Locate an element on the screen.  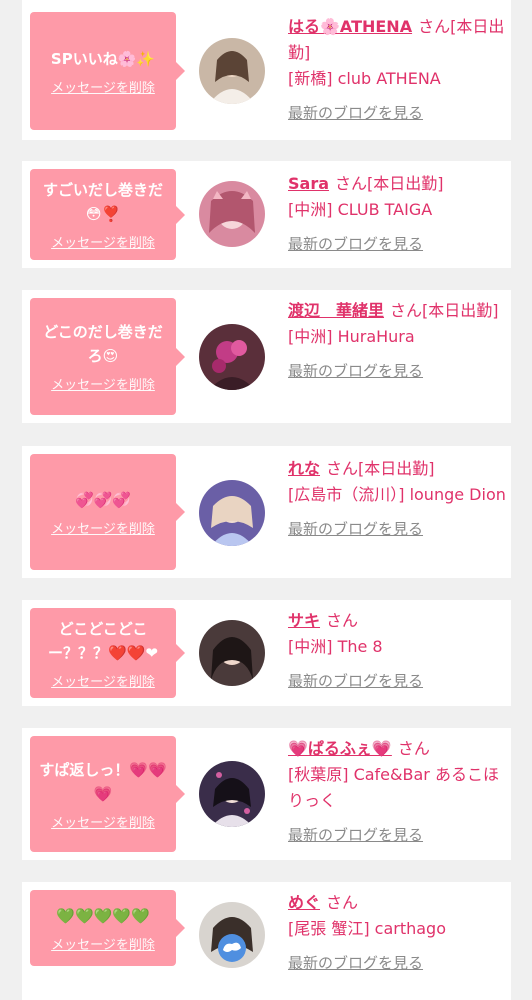
cast-name-link: 渡辺 華緒里 is located at coordinates (336, 310).